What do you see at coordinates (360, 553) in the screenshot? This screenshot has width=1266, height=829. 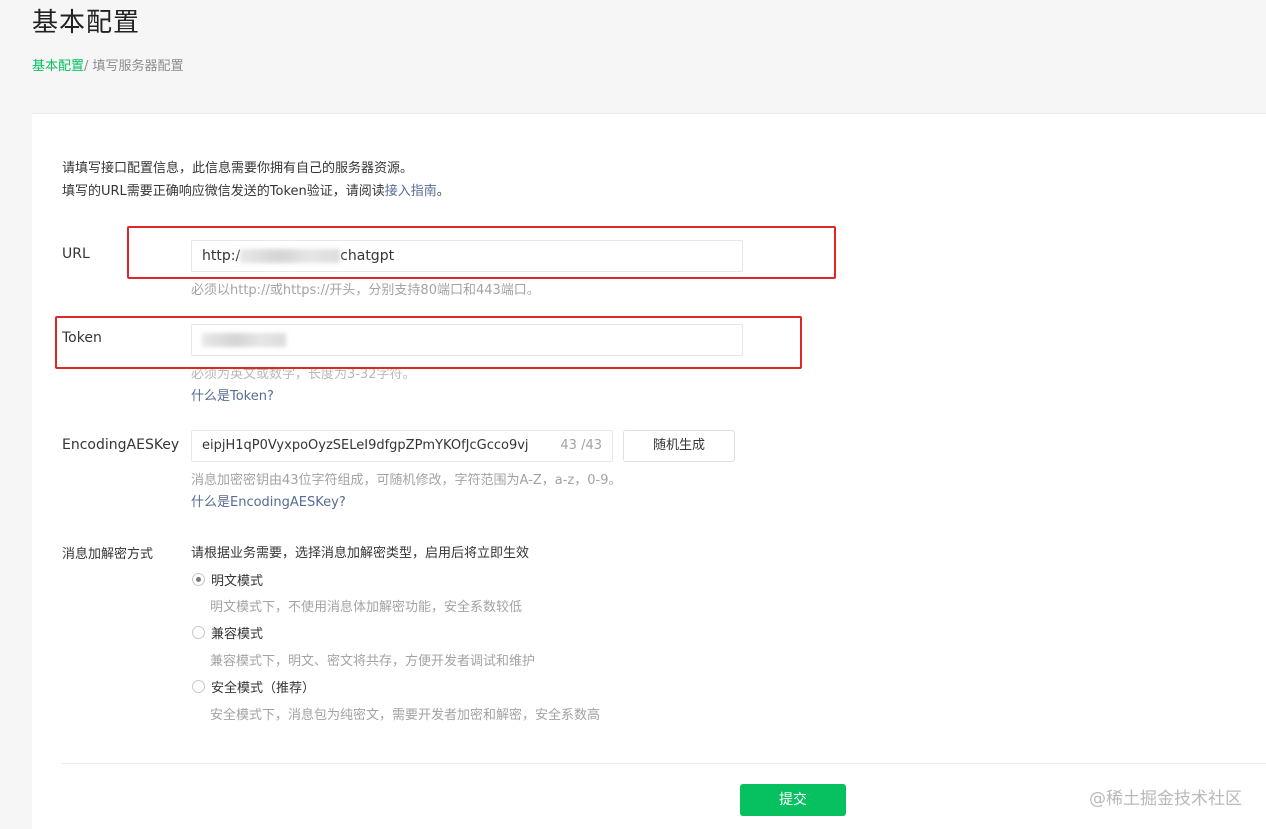 I see `encryption-description: 请根据业务需要，选择消息加解密类型，启用后将立即生效` at bounding box center [360, 553].